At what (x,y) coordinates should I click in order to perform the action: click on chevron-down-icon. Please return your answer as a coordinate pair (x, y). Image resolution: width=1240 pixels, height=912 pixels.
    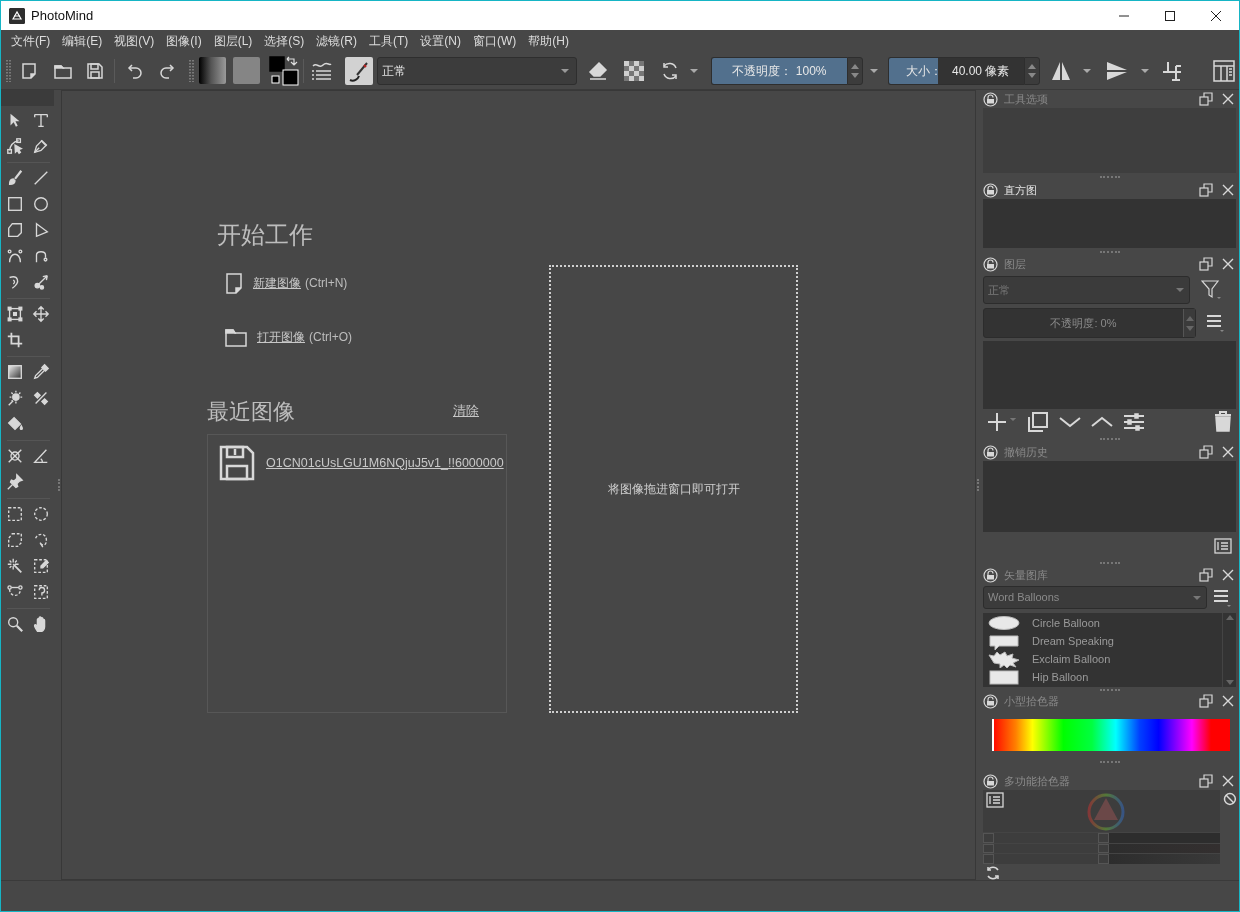
    Looking at the image, I should click on (1070, 422).